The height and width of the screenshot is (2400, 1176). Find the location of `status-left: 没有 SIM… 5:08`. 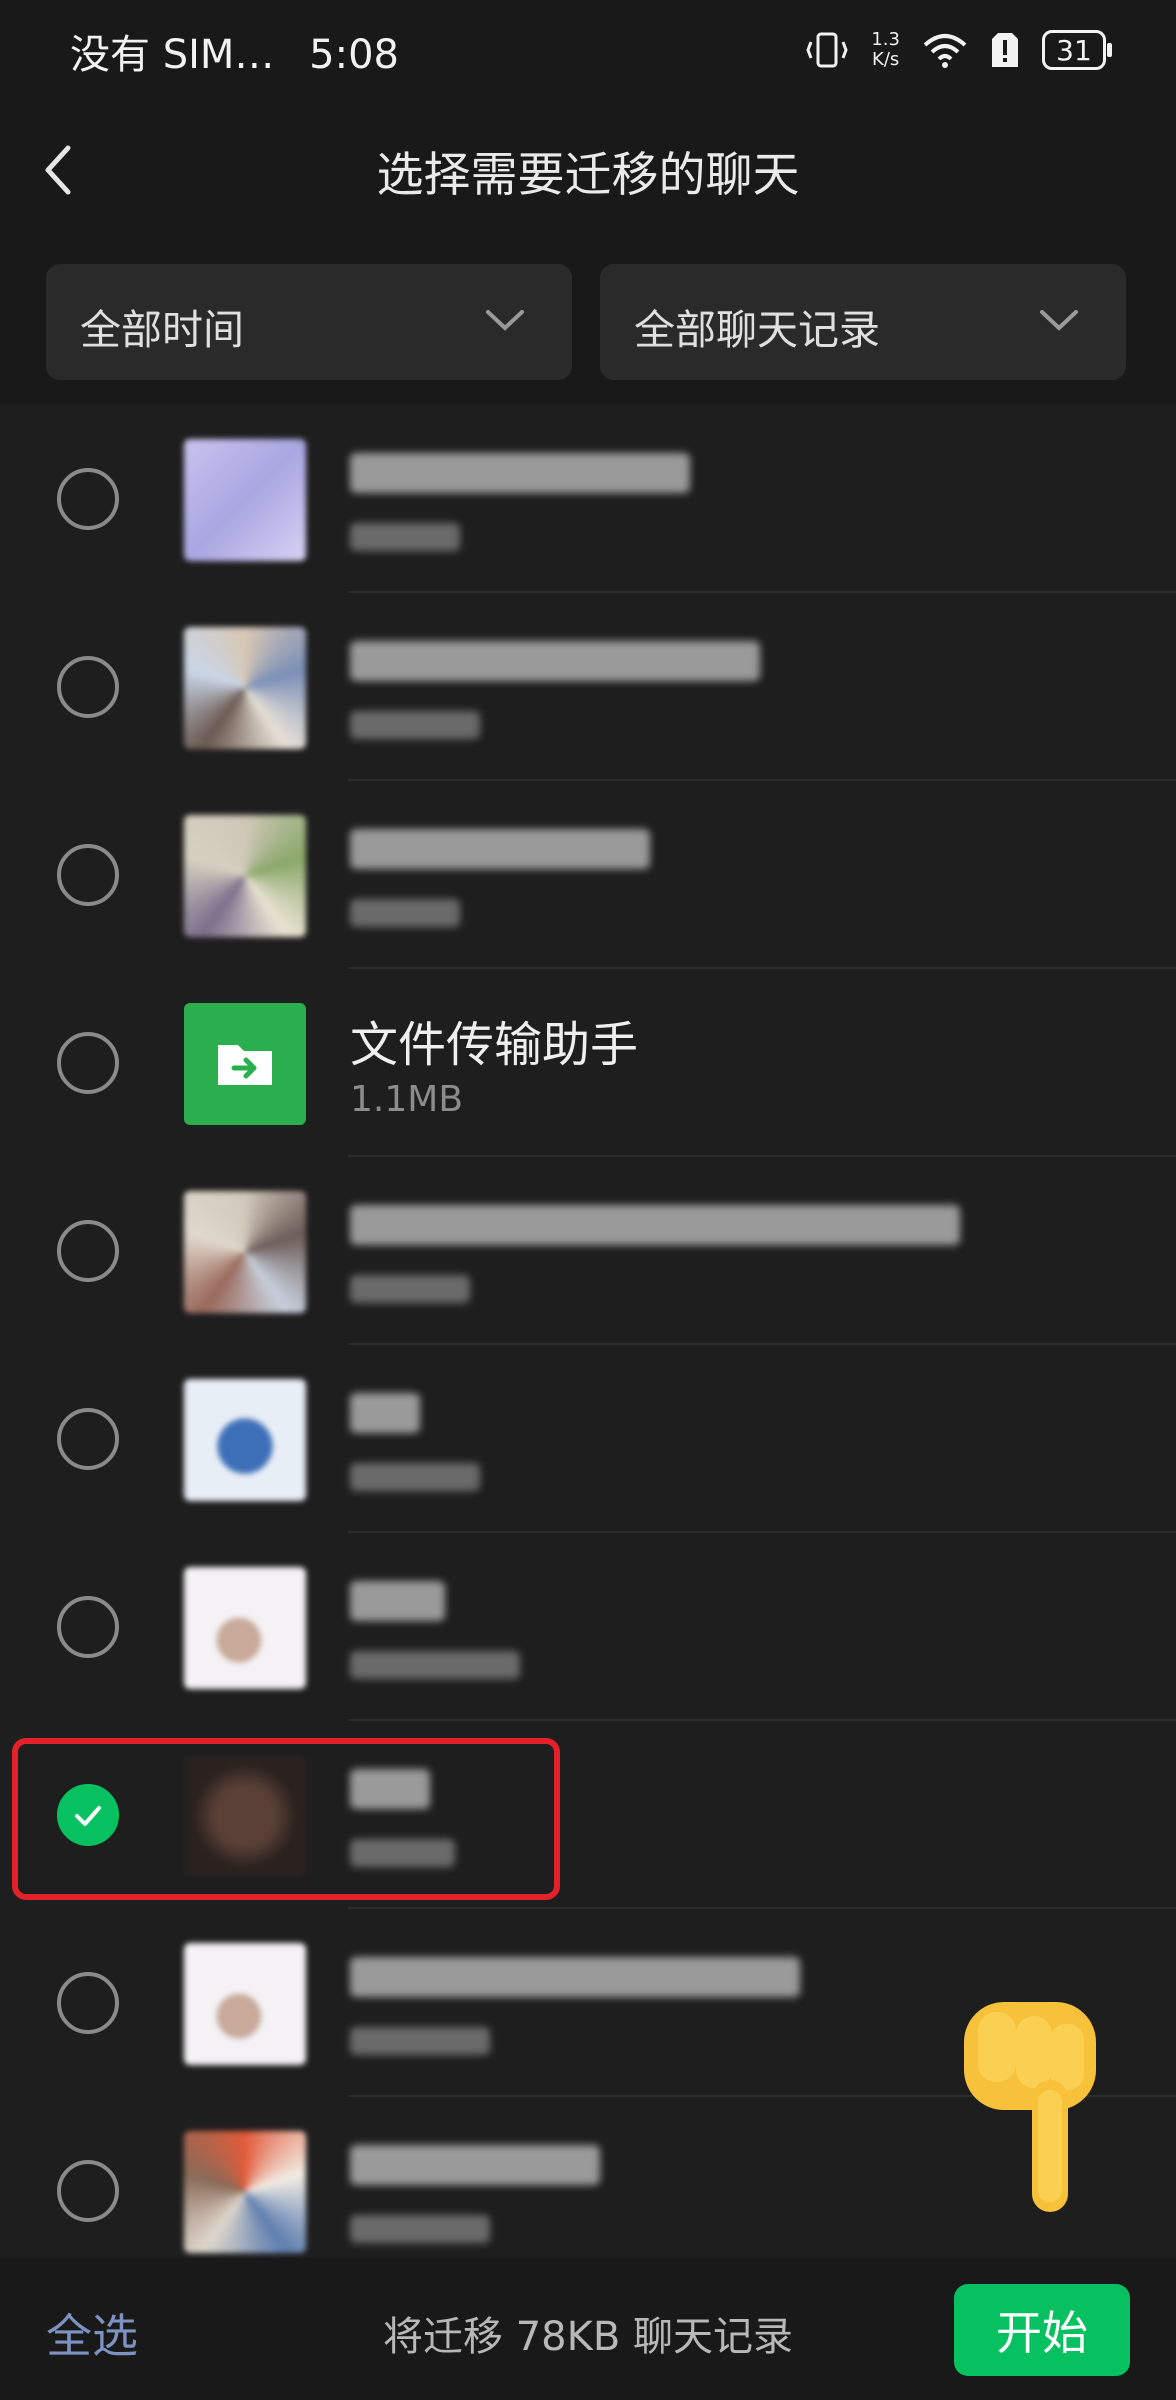

status-left: 没有 SIM… 5:08 is located at coordinates (245, 51).